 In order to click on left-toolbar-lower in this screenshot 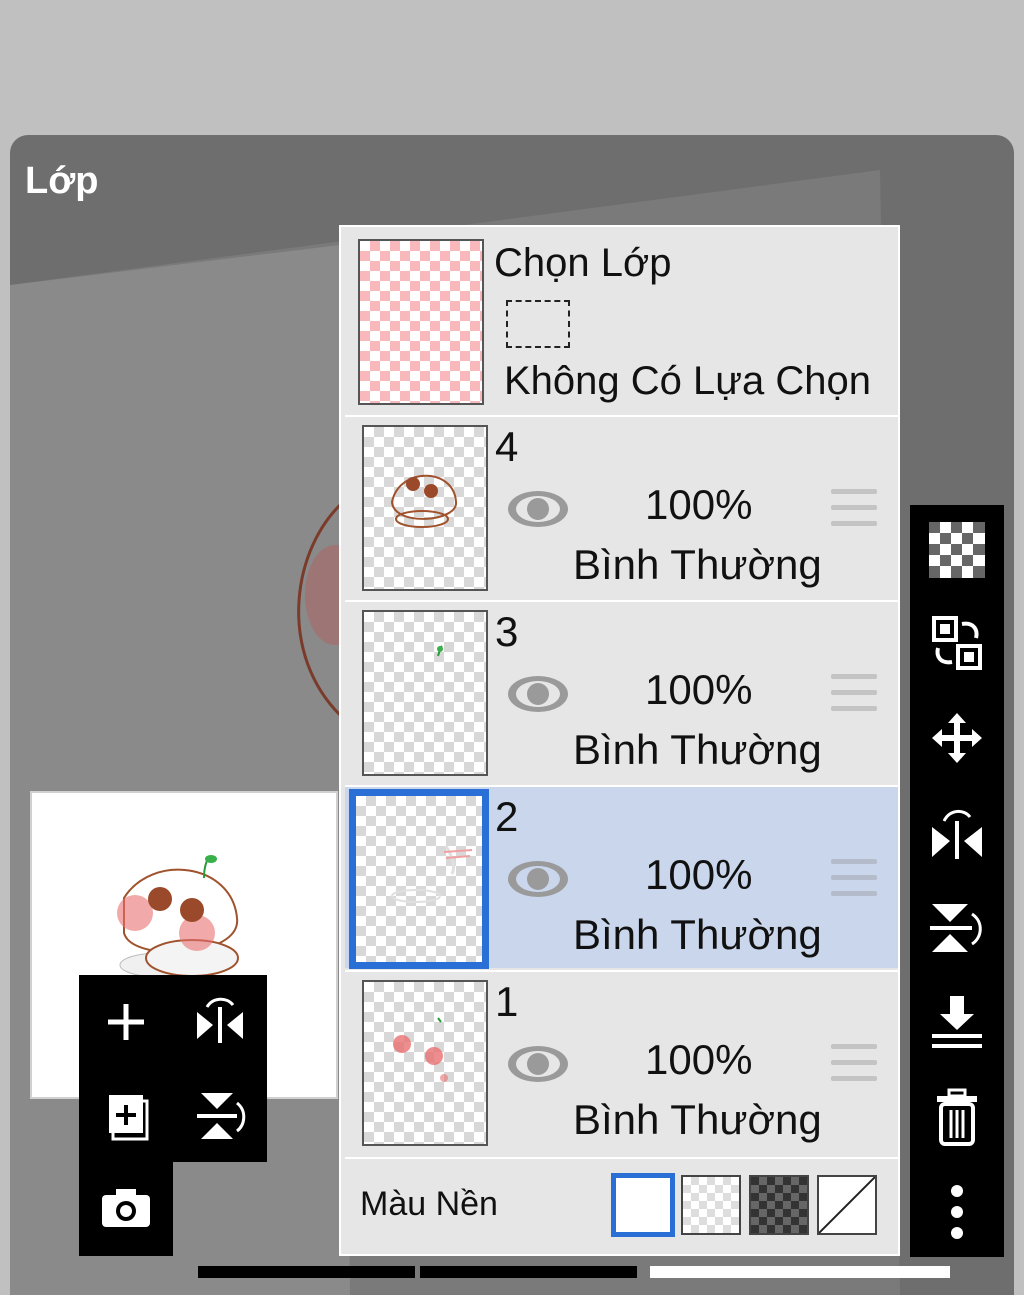, I will do `click(126, 1208)`.